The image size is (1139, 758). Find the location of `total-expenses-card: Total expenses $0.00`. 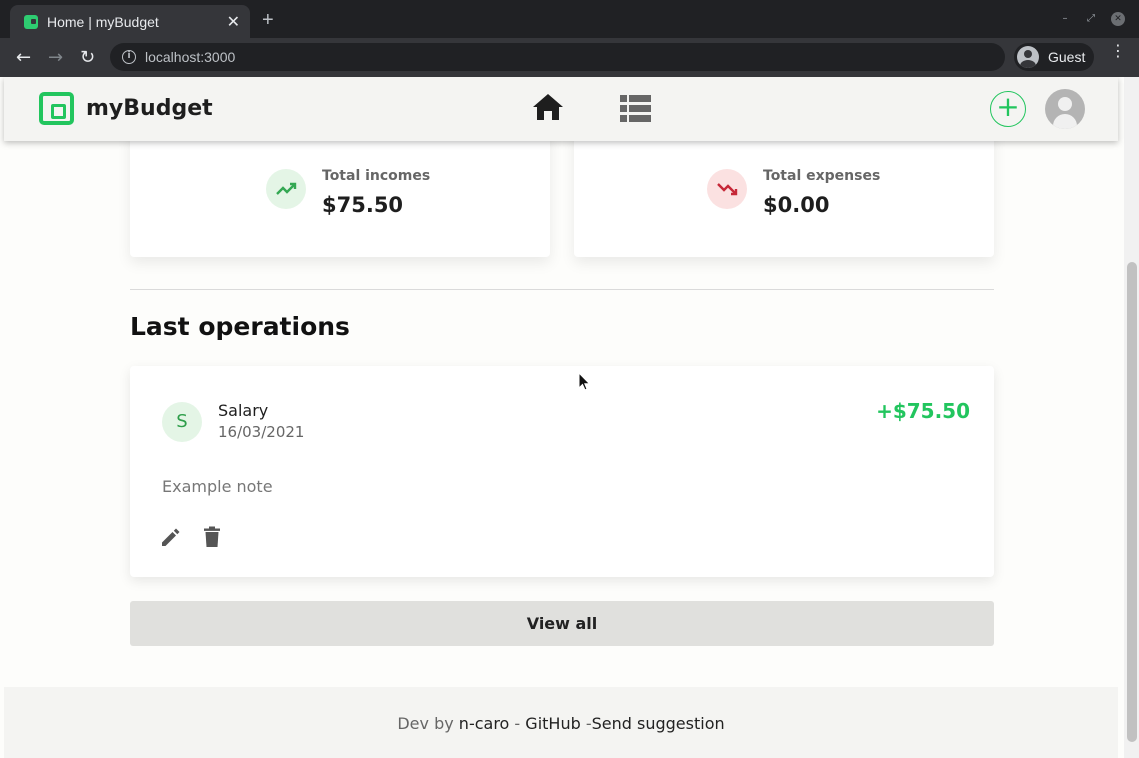

total-expenses-card: Total expenses $0.00 is located at coordinates (784, 189).